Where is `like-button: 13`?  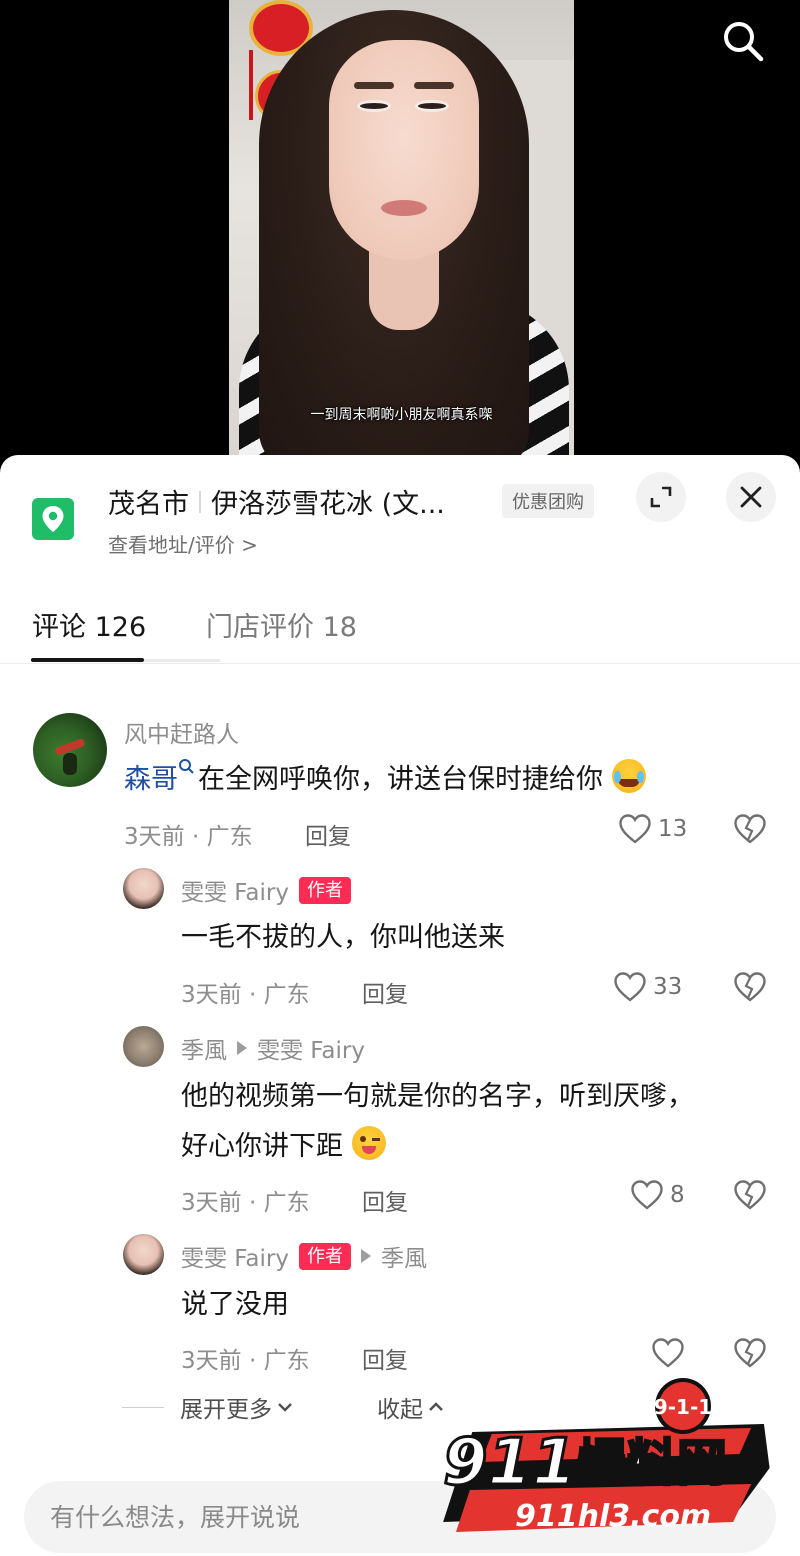 like-button: 13 is located at coordinates (652, 829).